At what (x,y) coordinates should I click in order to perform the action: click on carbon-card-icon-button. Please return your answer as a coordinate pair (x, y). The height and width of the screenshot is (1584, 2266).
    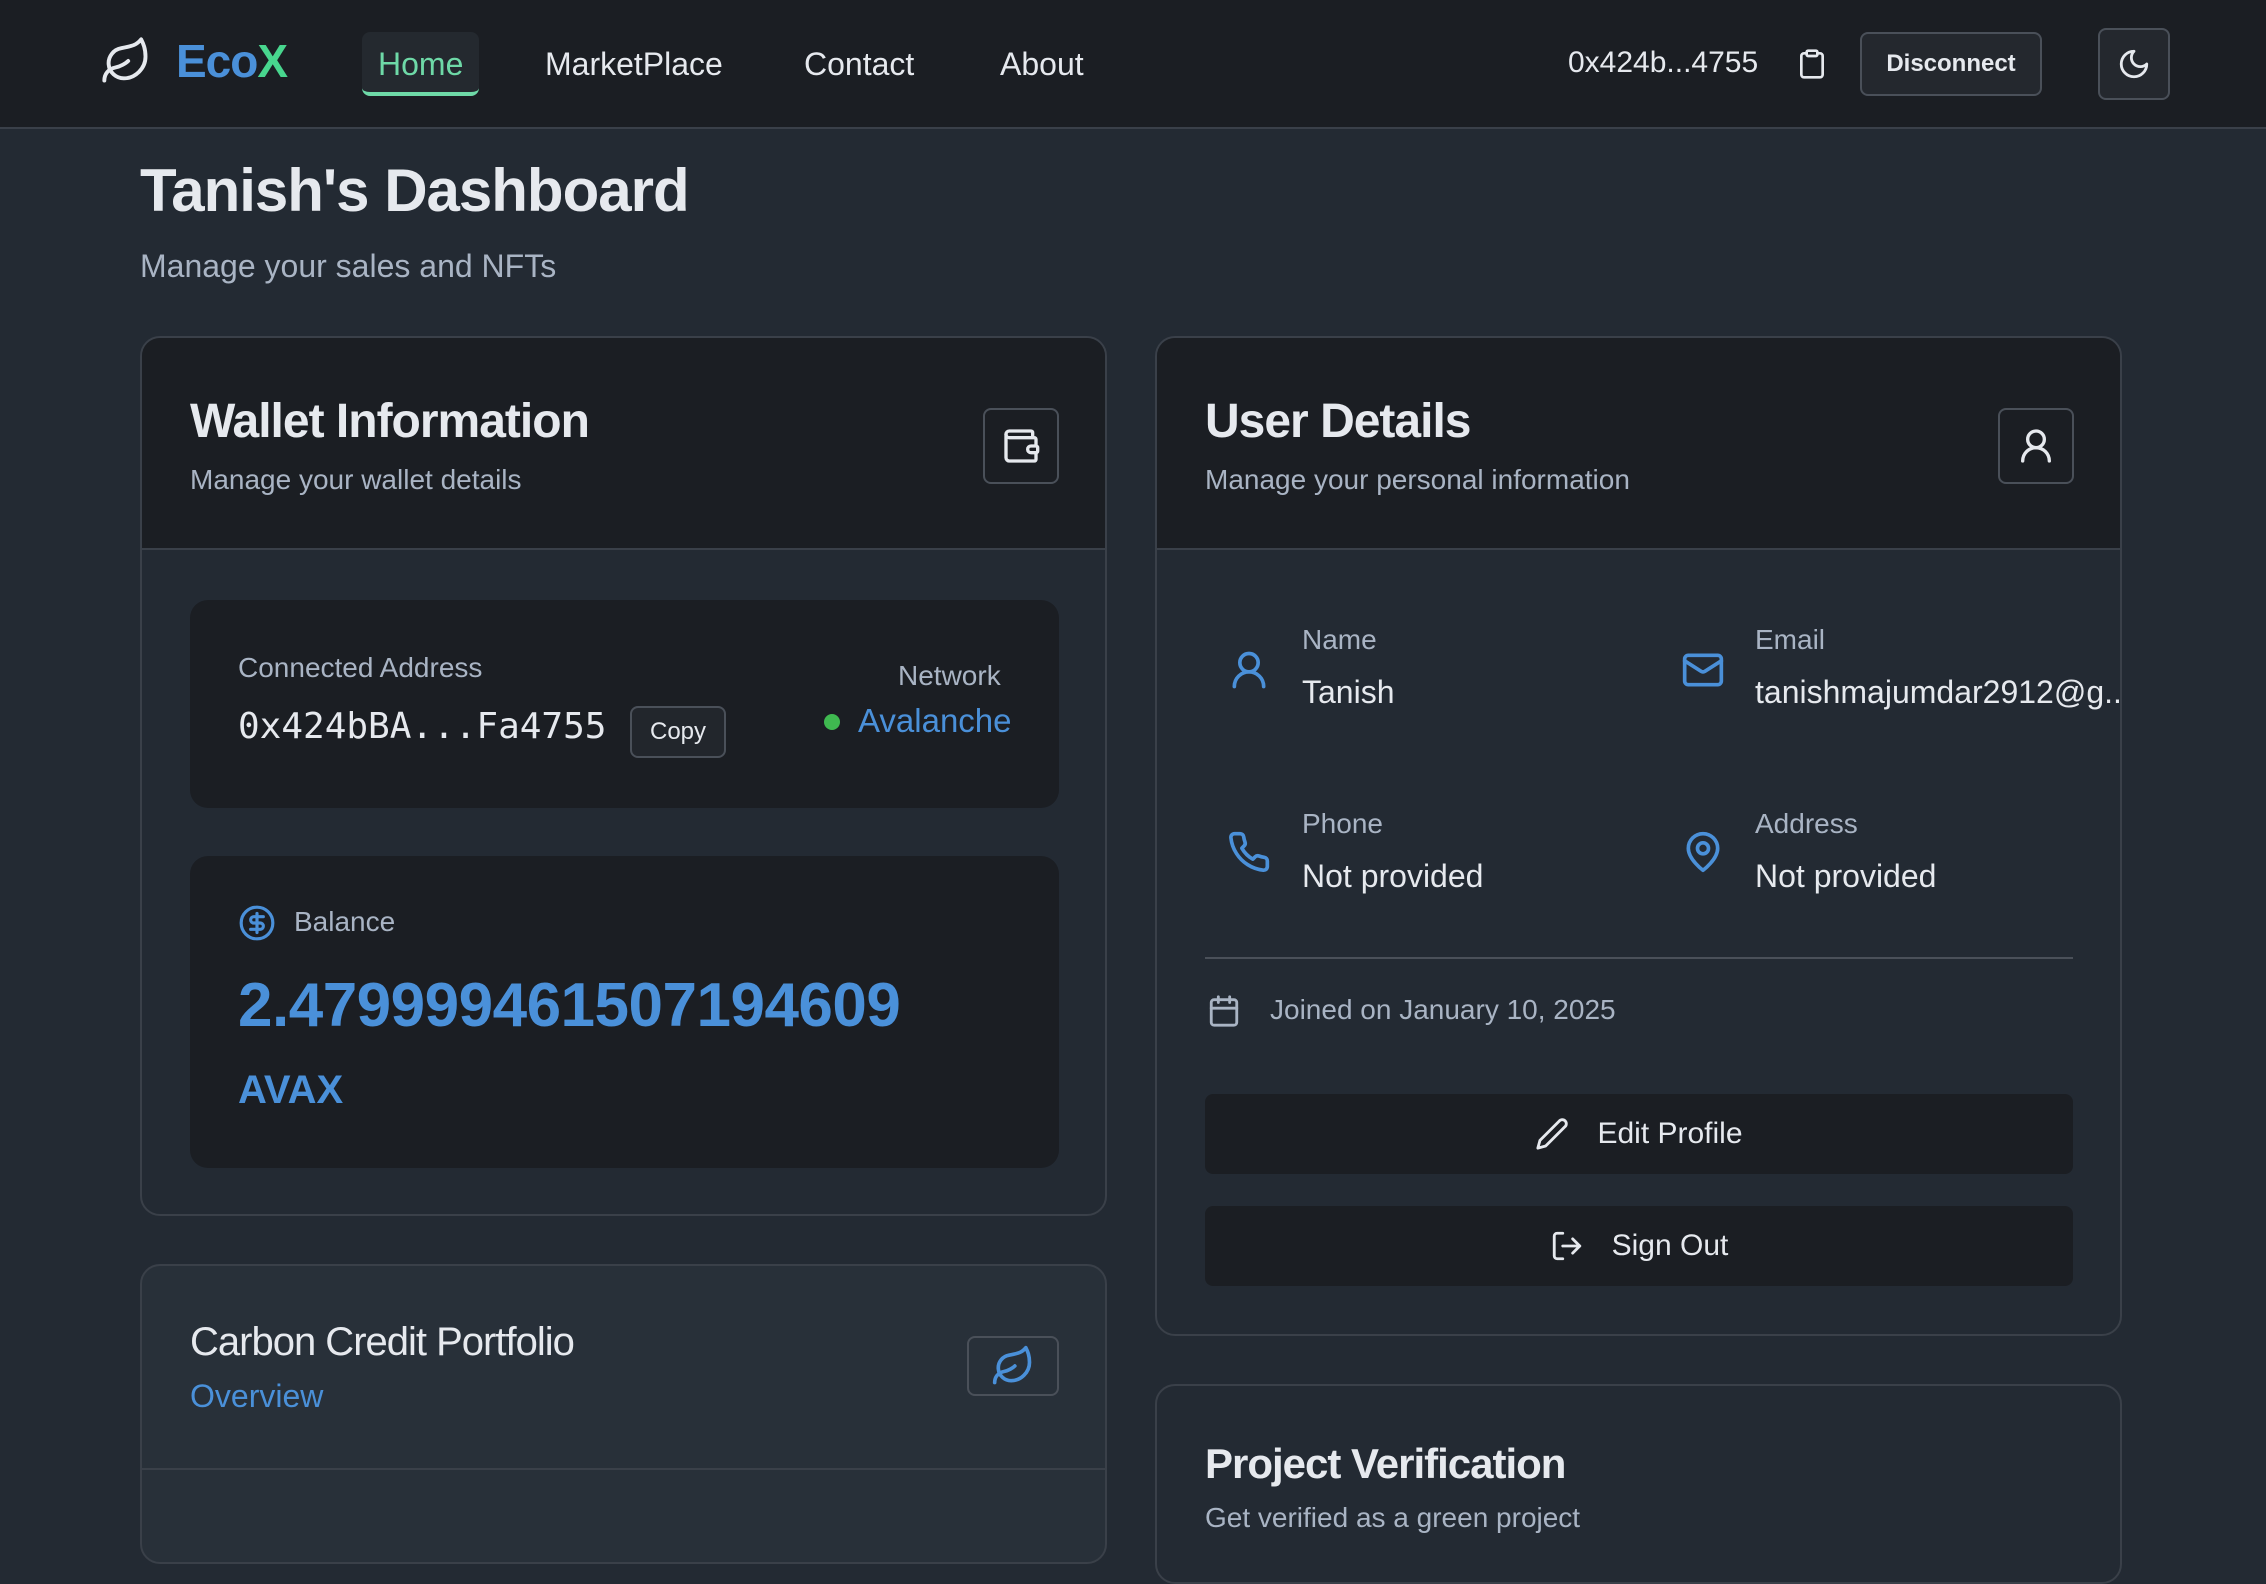
    Looking at the image, I should click on (1013, 1366).